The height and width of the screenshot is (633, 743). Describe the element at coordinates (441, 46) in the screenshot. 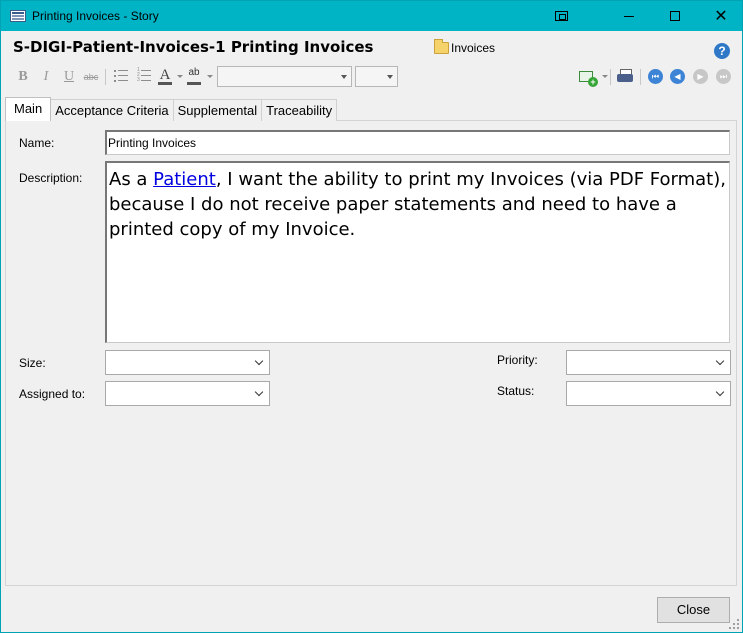

I see `folder-icon` at that location.